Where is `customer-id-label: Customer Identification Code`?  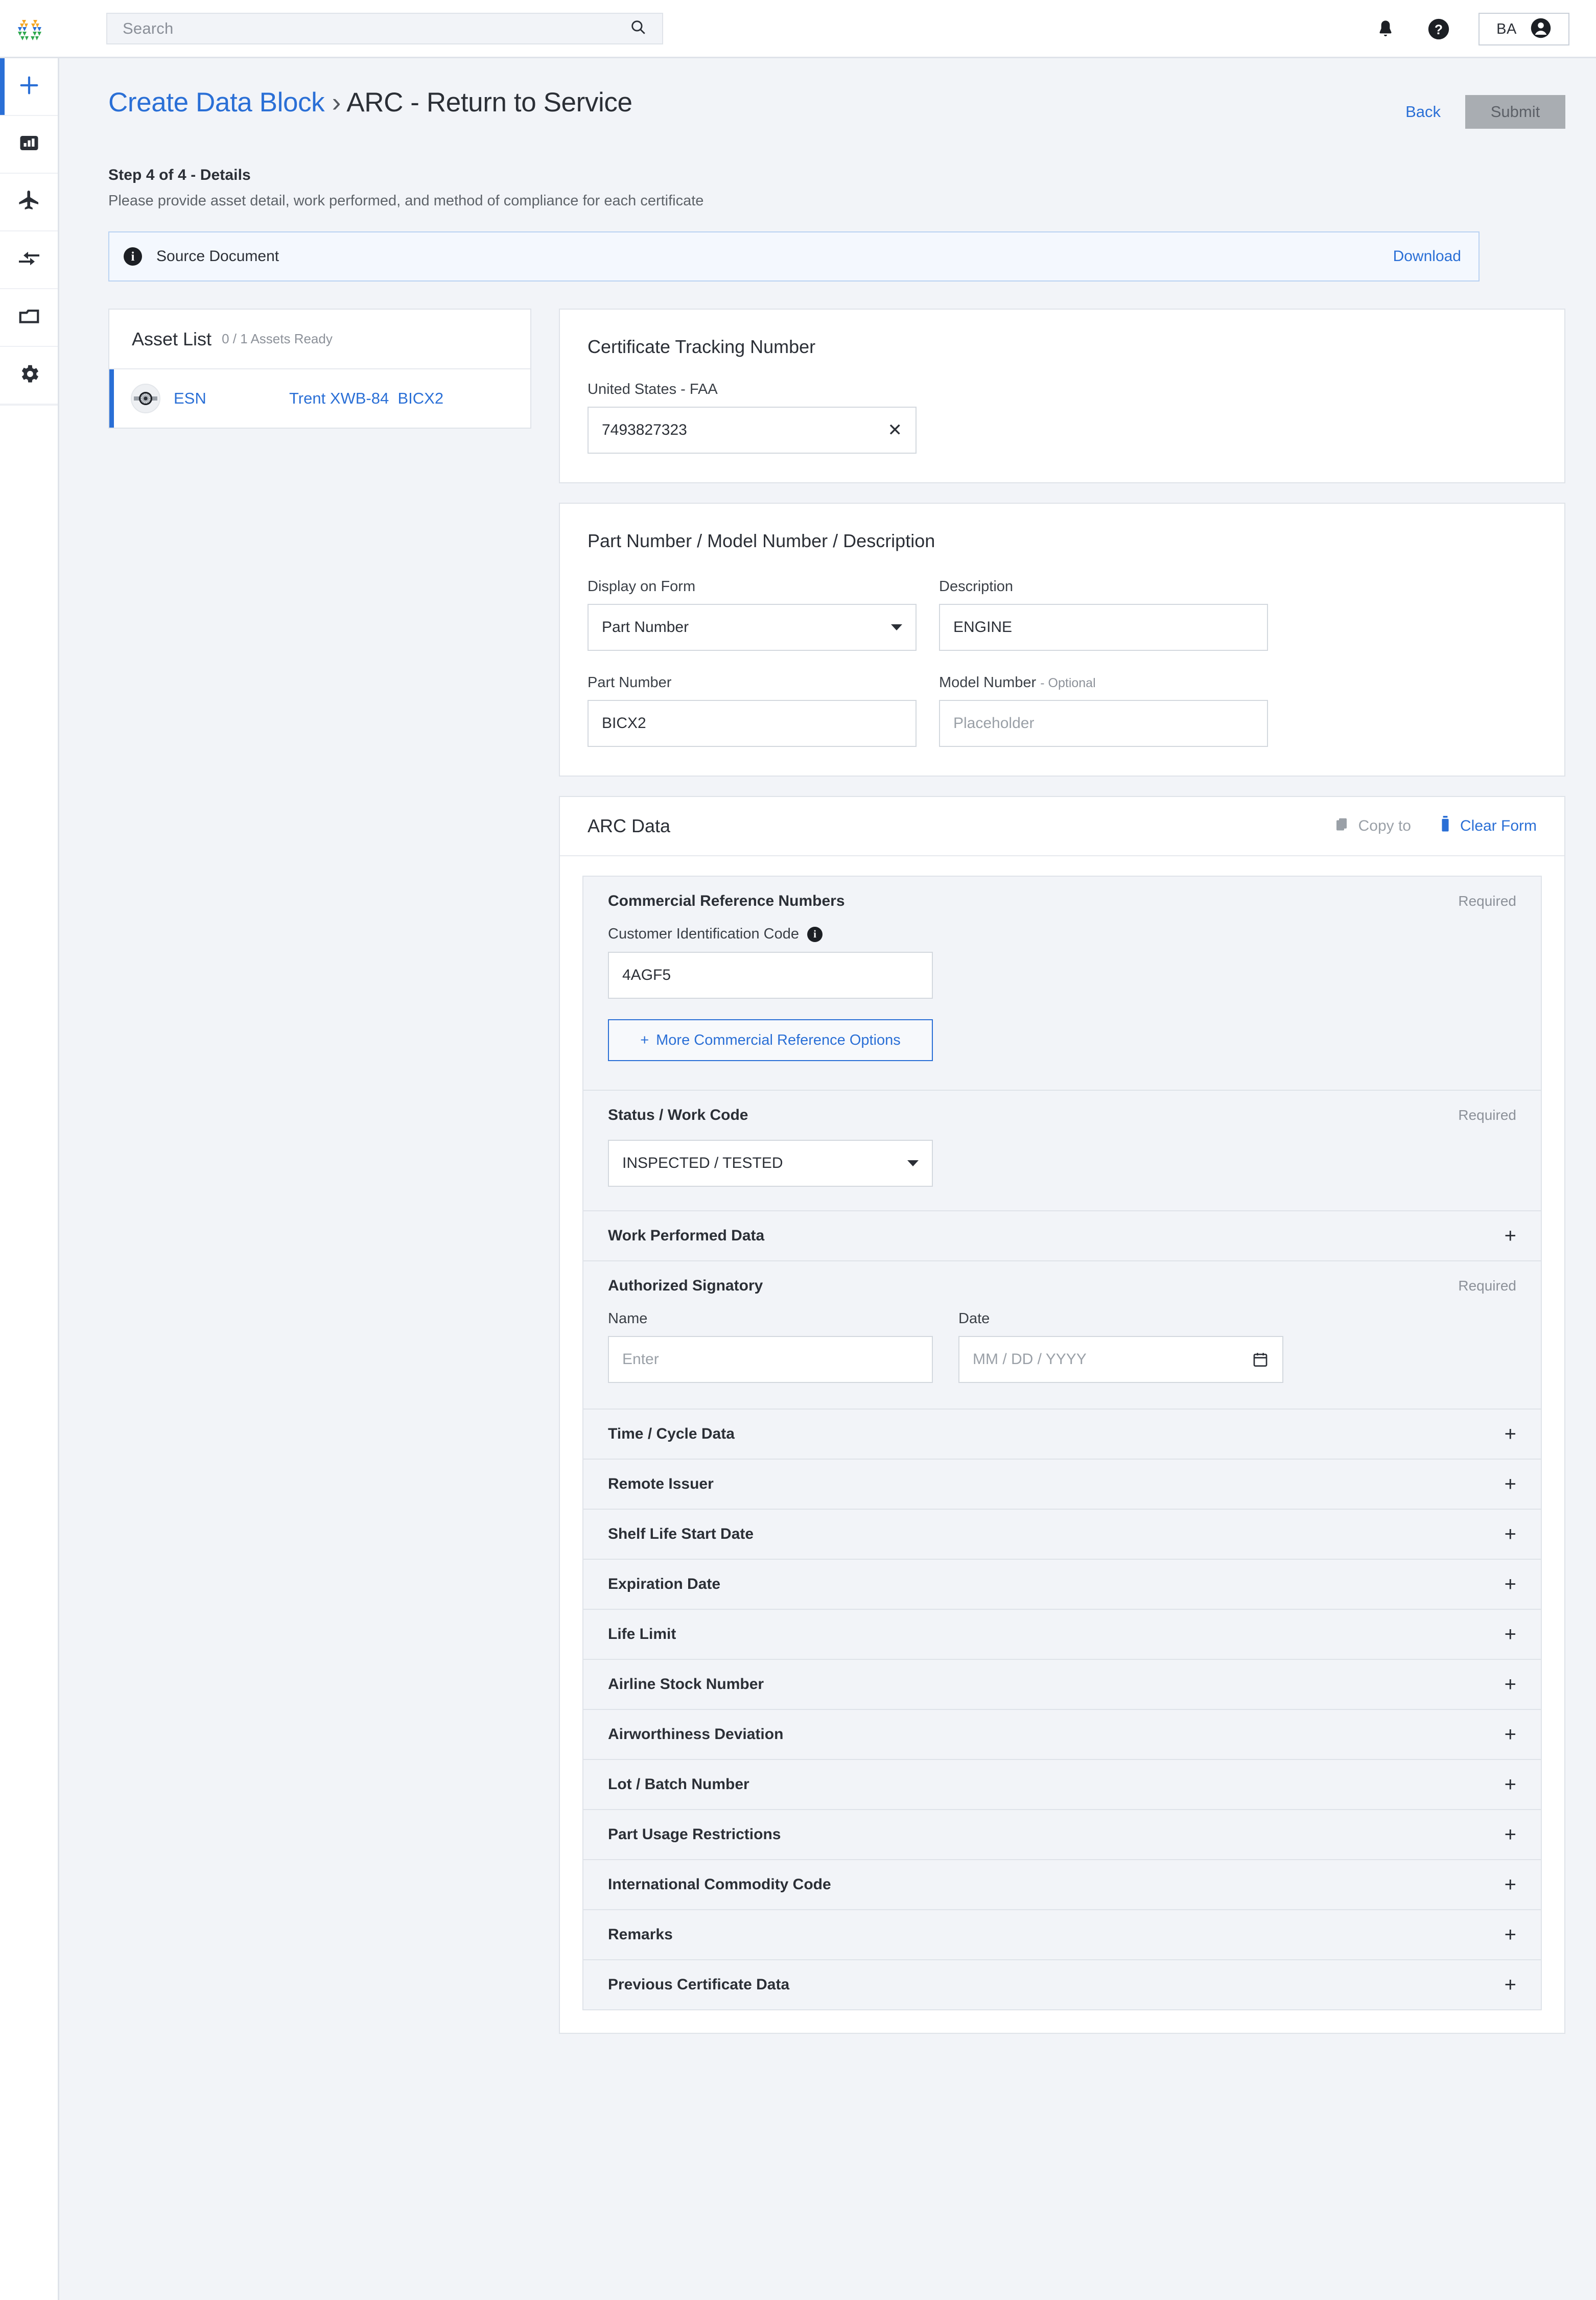
customer-id-label: Customer Identification Code is located at coordinates (703, 934).